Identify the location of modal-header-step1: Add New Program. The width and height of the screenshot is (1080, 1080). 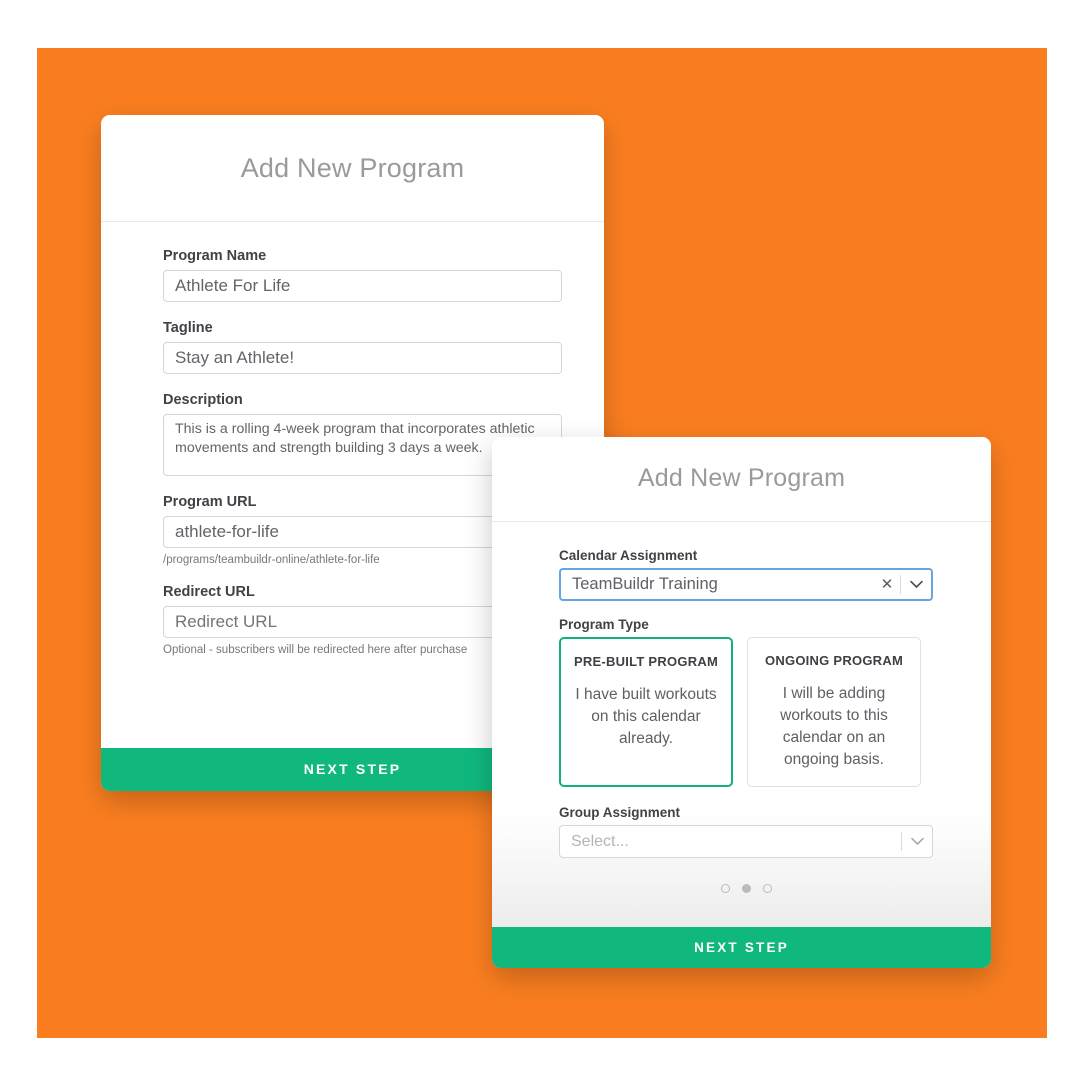
(352, 168).